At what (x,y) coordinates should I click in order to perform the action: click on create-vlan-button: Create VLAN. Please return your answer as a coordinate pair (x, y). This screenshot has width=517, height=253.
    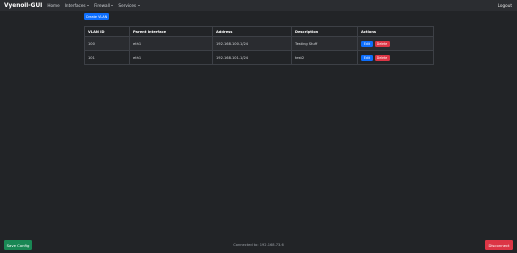
    Looking at the image, I should click on (96, 16).